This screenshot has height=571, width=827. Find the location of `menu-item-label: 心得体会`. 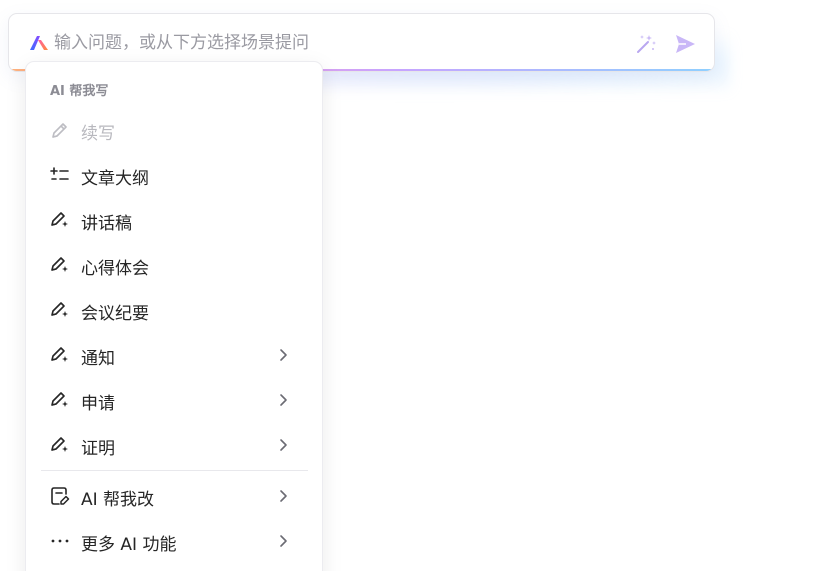

menu-item-label: 心得体会 is located at coordinates (115, 269).